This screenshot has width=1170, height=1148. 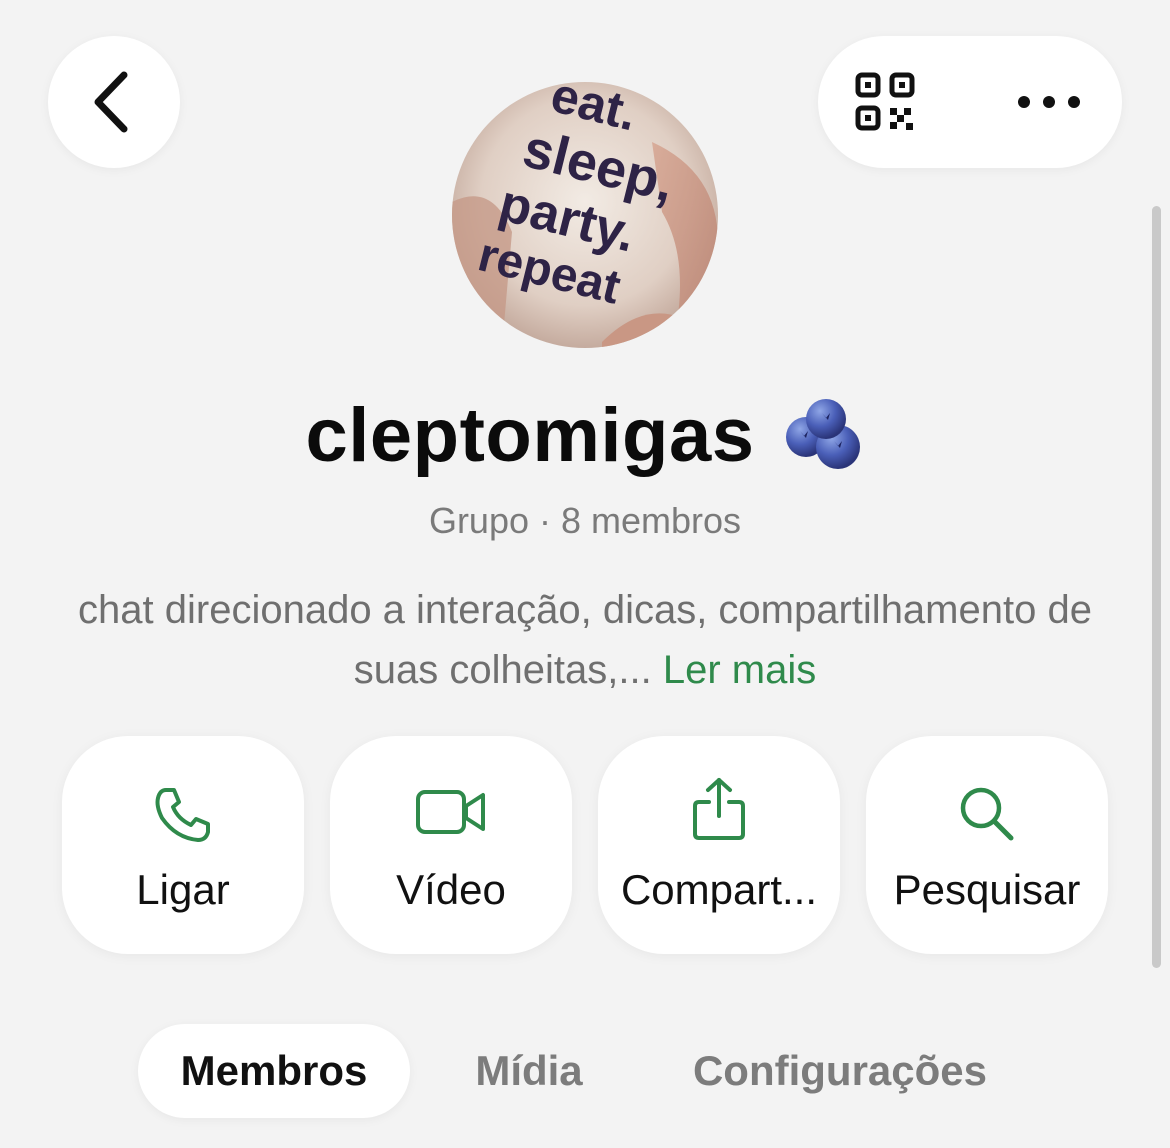 I want to click on phone-icon, so click(x=182, y=815).